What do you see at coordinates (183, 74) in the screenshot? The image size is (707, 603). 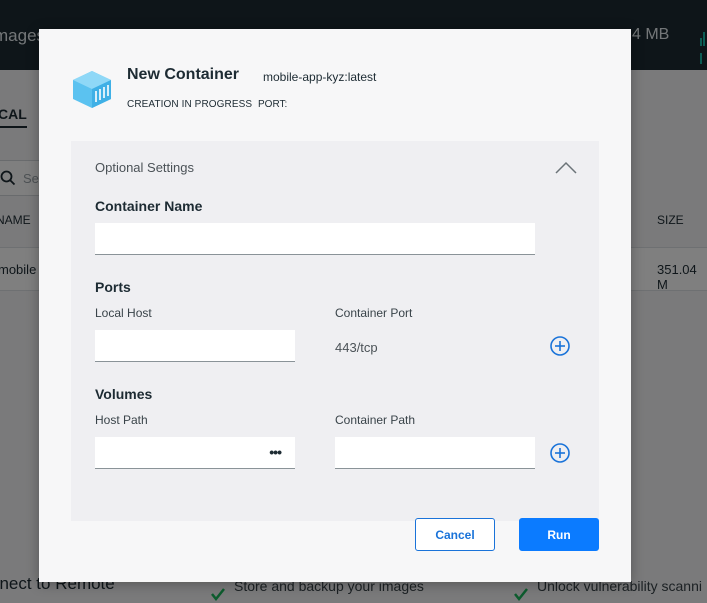 I see `dialog-title: New Container` at bounding box center [183, 74].